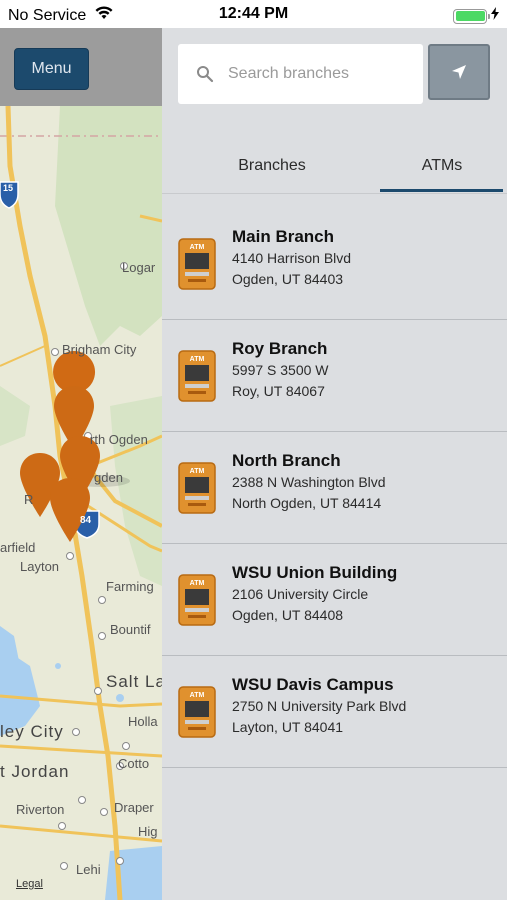 The height and width of the screenshot is (900, 507). I want to click on magnifier-icon, so click(205, 74).